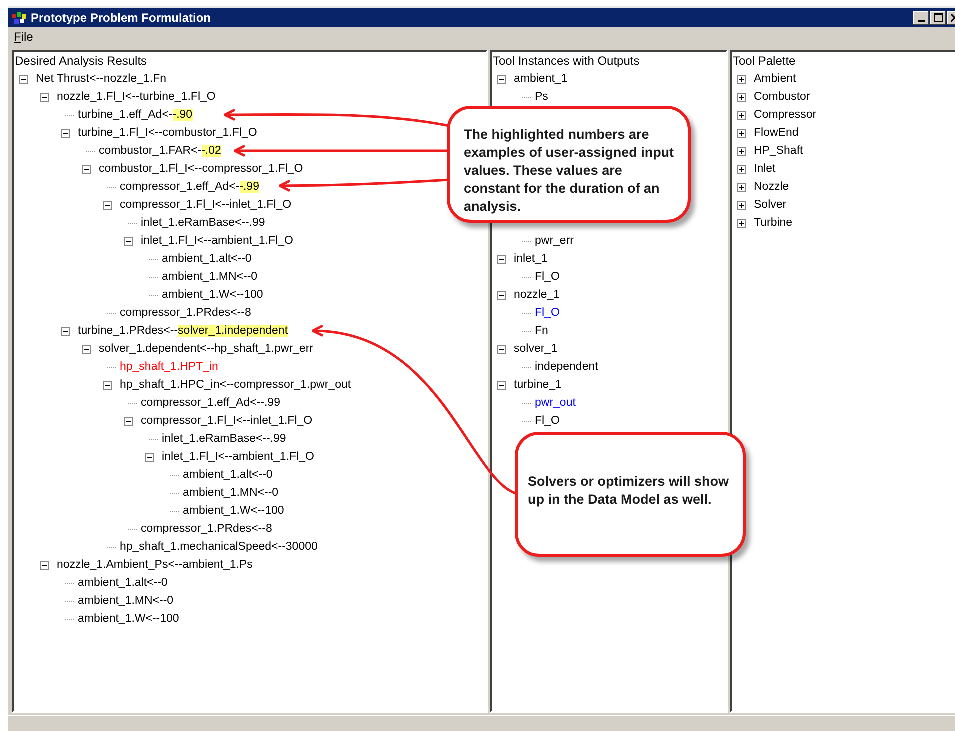  Describe the element at coordinates (764, 61) in the screenshot. I see `panel-title: Tool Palette` at that location.